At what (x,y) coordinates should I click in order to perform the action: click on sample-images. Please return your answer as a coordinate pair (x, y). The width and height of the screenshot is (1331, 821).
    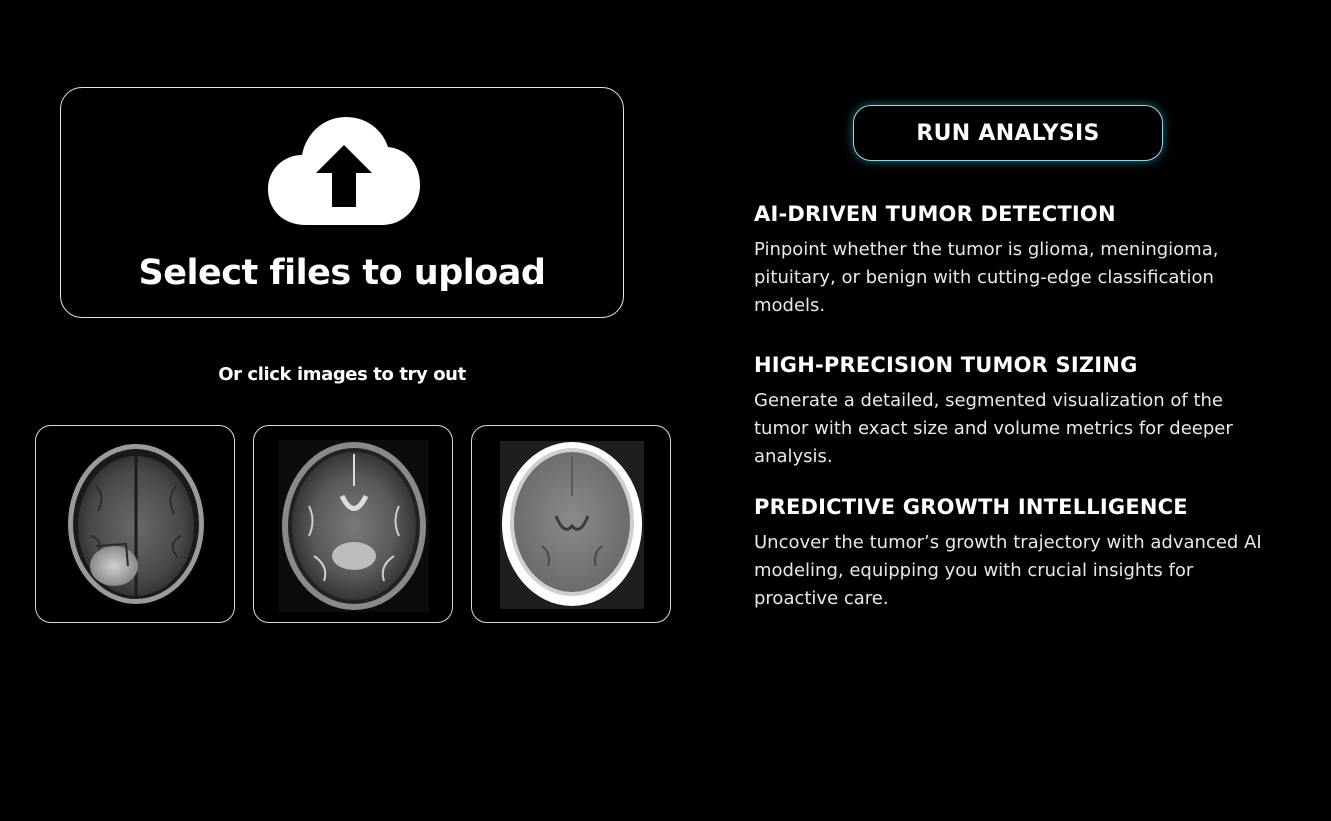
    Looking at the image, I should click on (355, 525).